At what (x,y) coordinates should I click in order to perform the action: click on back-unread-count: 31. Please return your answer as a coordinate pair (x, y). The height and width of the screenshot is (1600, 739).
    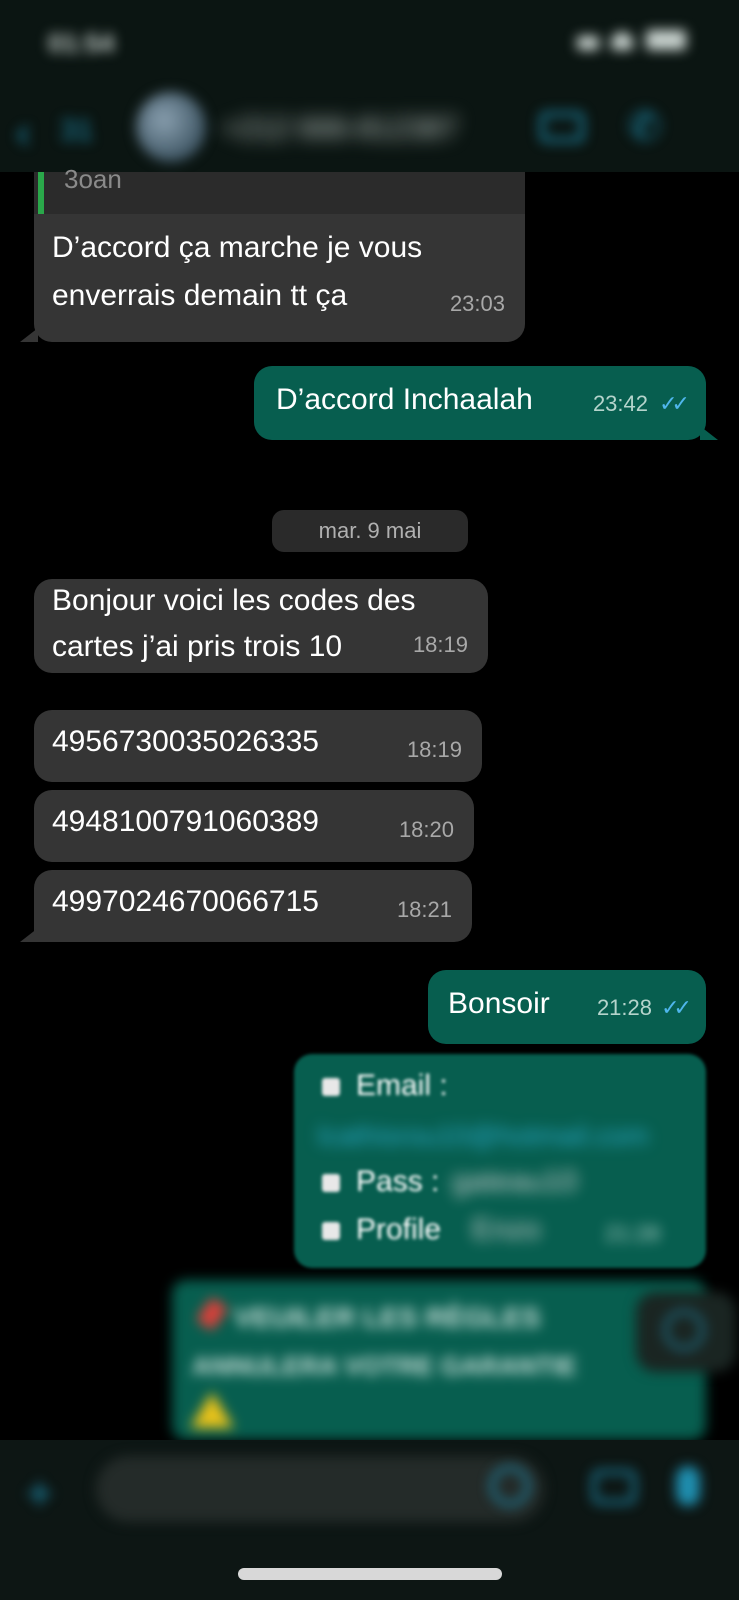
    Looking at the image, I should click on (76, 131).